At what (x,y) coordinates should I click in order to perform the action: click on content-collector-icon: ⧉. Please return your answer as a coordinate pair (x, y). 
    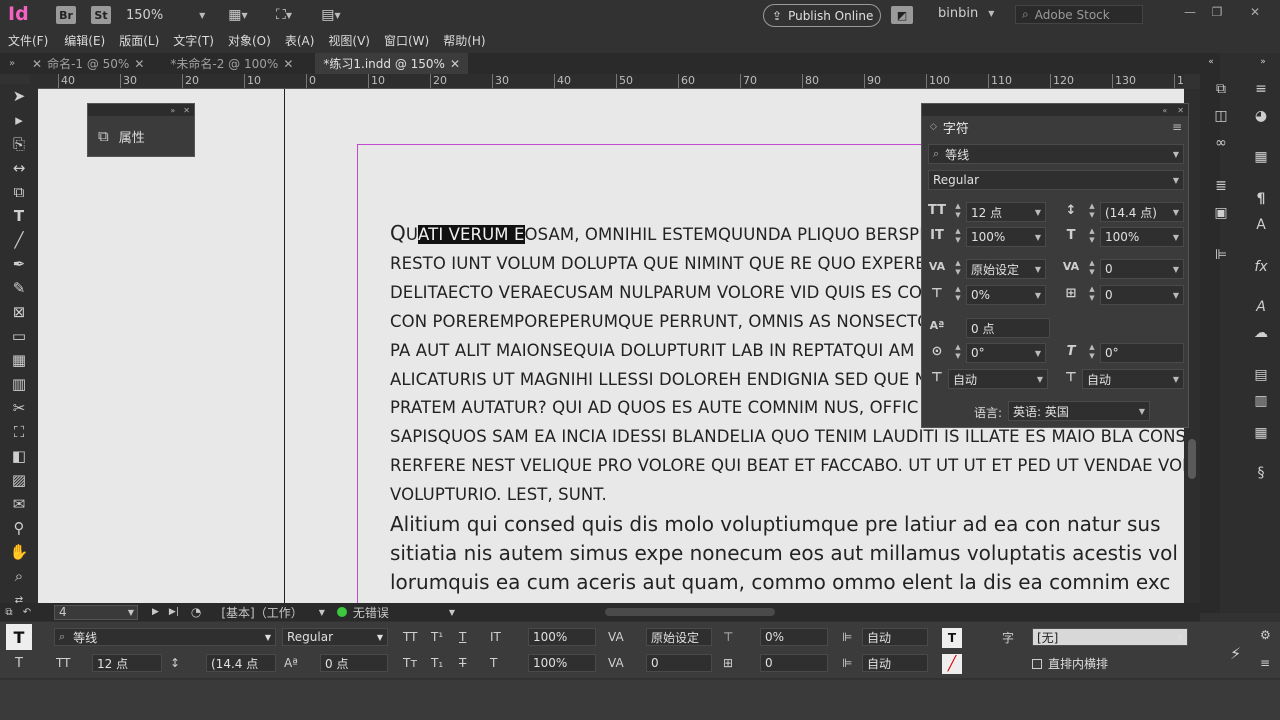
    Looking at the image, I should click on (19, 192).